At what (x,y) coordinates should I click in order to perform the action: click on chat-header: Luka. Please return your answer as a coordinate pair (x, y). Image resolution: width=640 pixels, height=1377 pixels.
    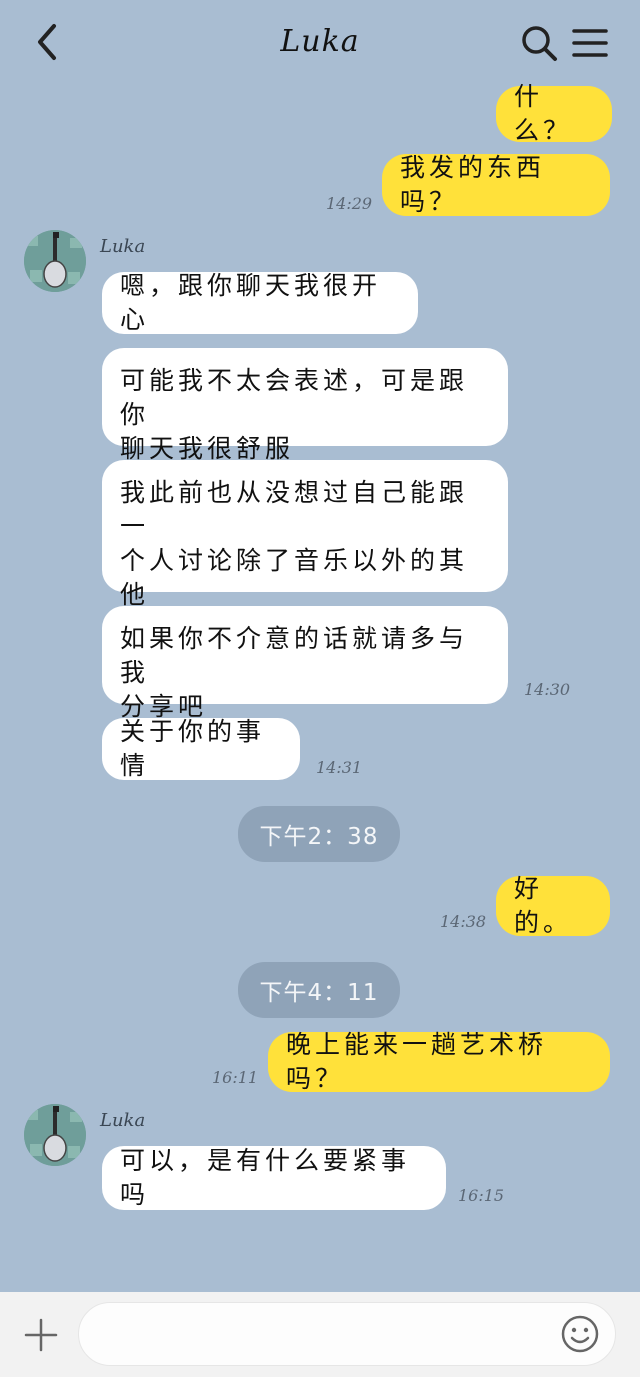
    Looking at the image, I should click on (320, 43).